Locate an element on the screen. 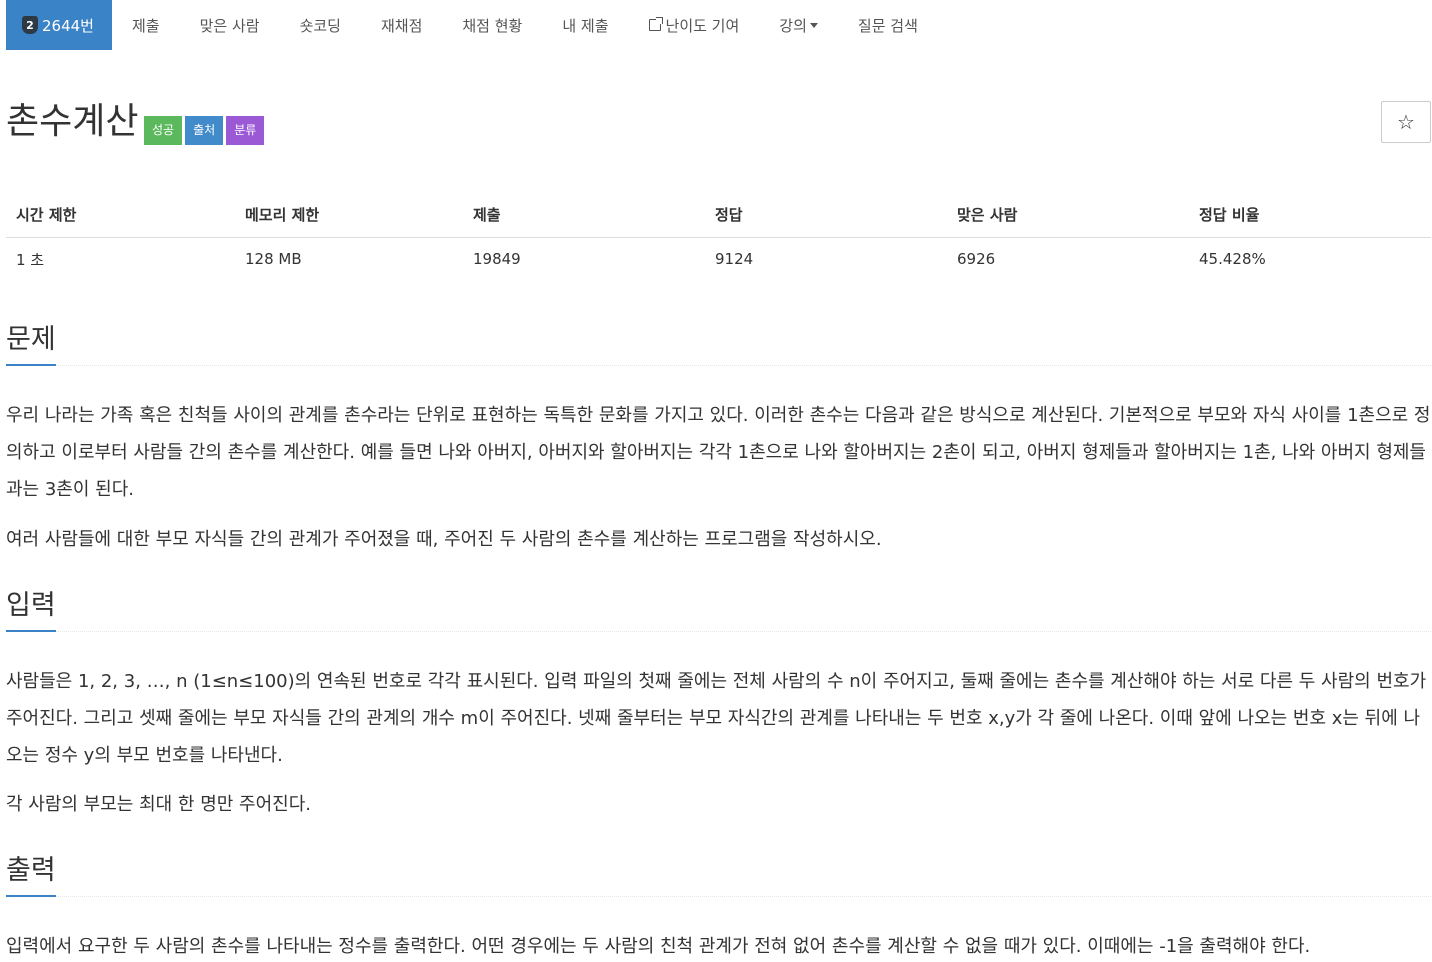 This screenshot has height=962, width=1432. nav-my-submissions: 내 제출 is located at coordinates (585, 25).